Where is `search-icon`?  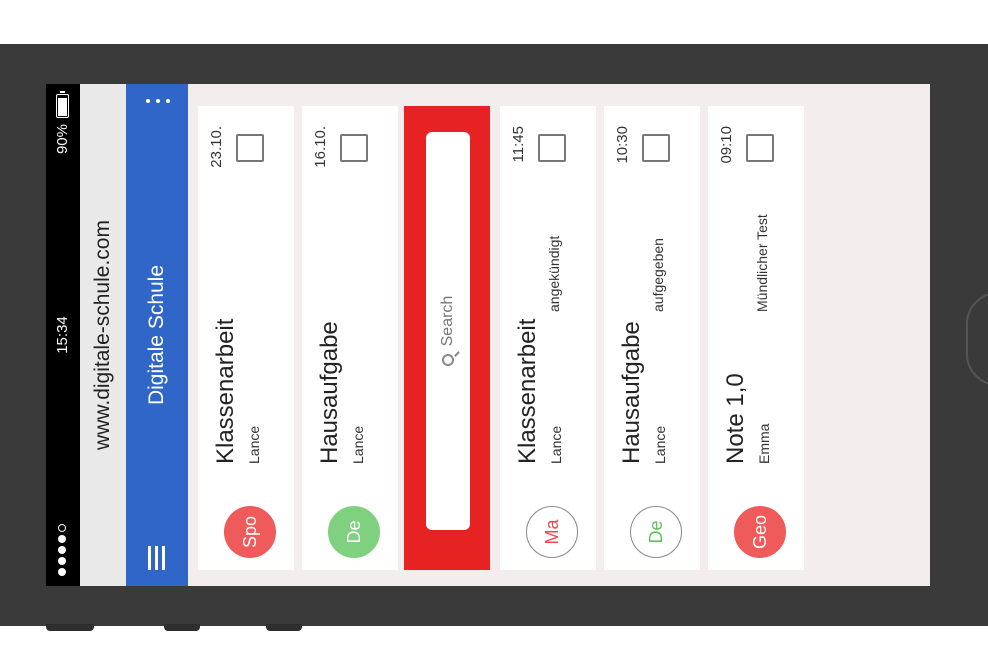 search-icon is located at coordinates (448, 360).